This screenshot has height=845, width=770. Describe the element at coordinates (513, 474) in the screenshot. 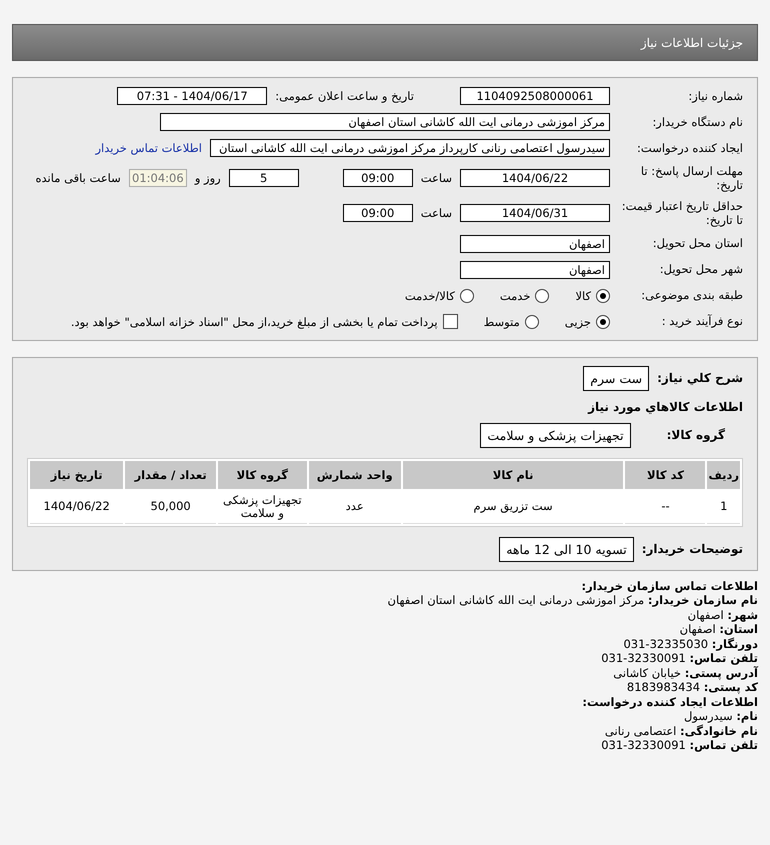

I see `column-header: نام کالا` at that location.